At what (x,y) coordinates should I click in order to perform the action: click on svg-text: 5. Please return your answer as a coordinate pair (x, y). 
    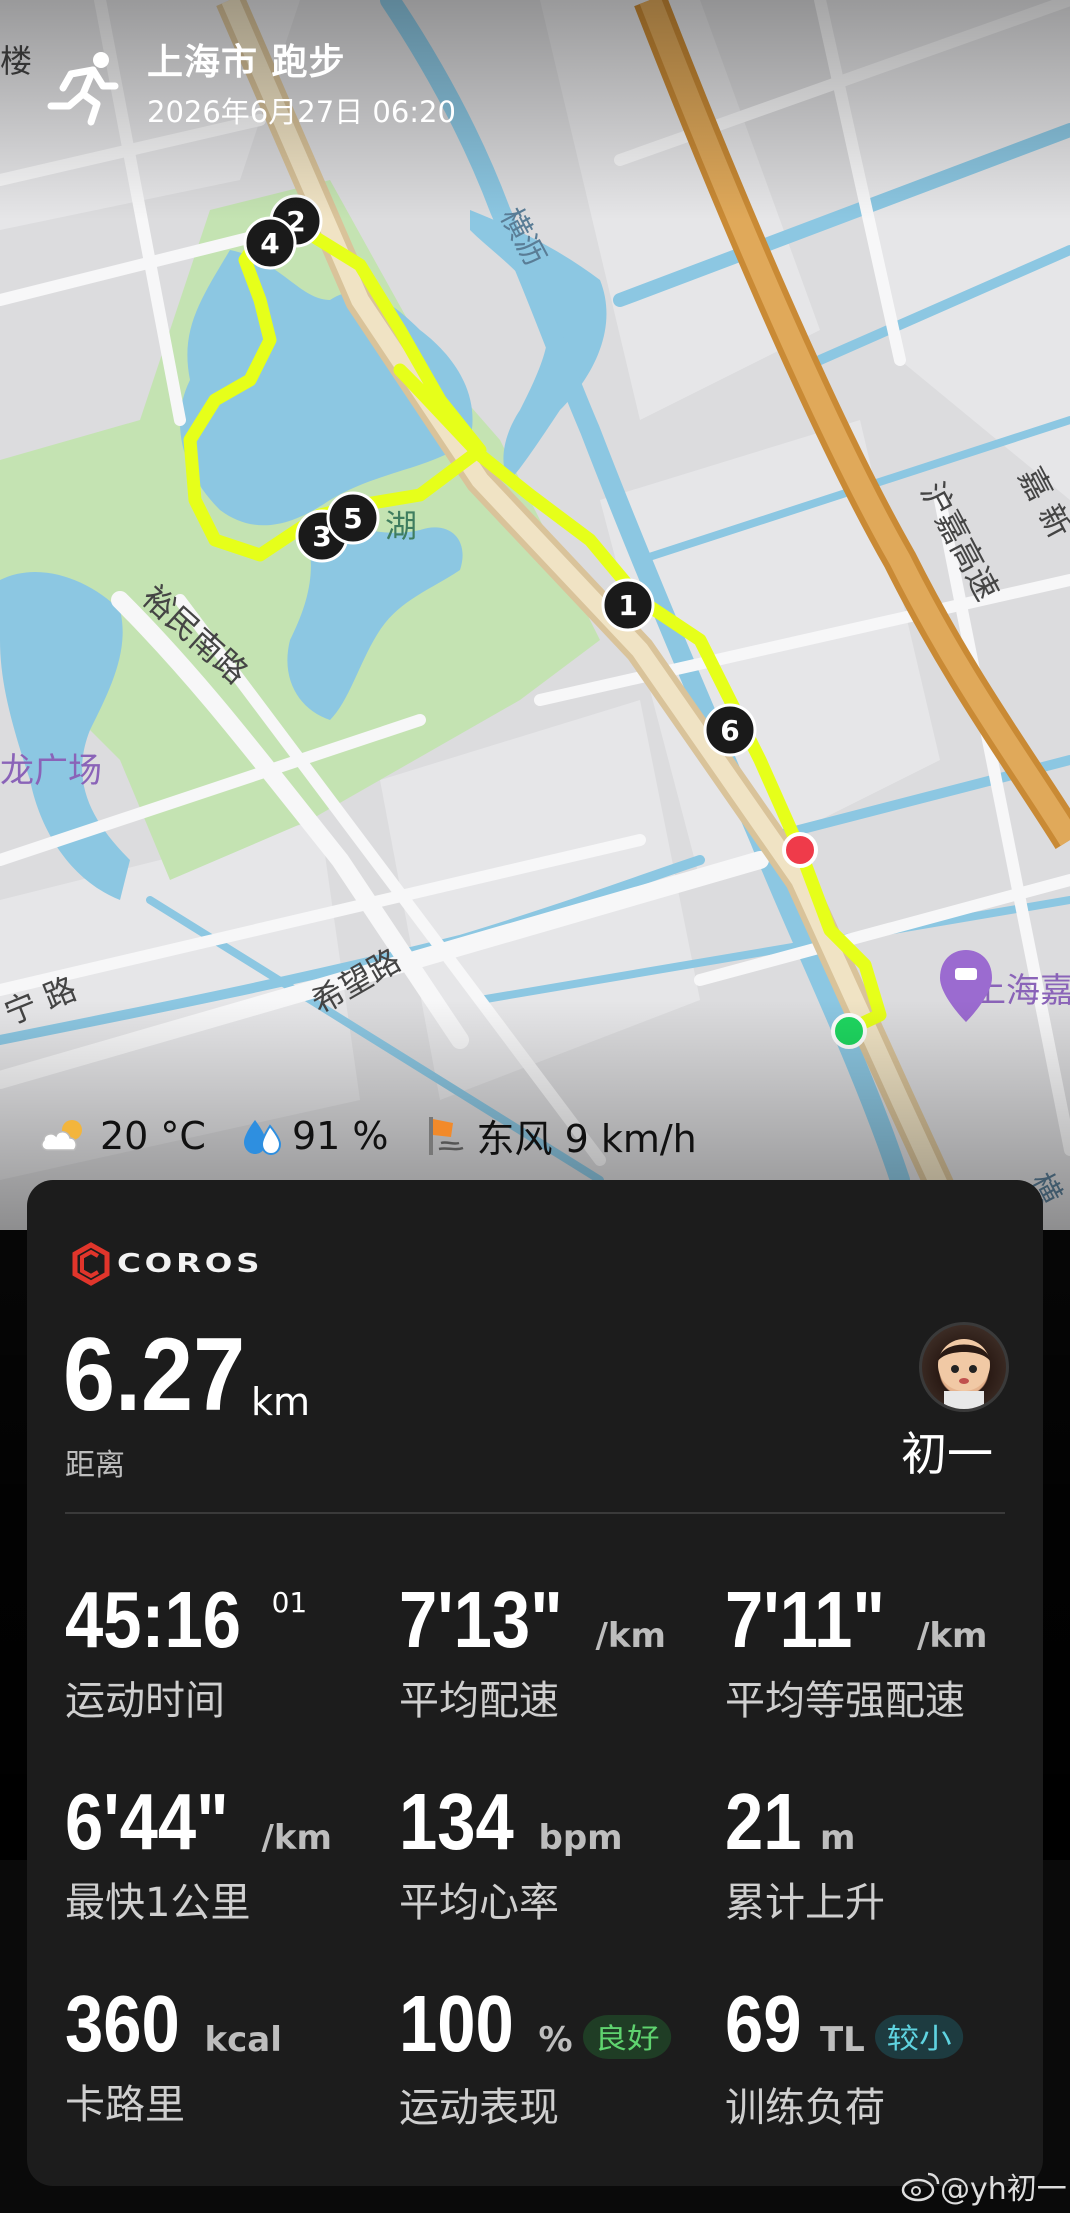
    Looking at the image, I should click on (352, 518).